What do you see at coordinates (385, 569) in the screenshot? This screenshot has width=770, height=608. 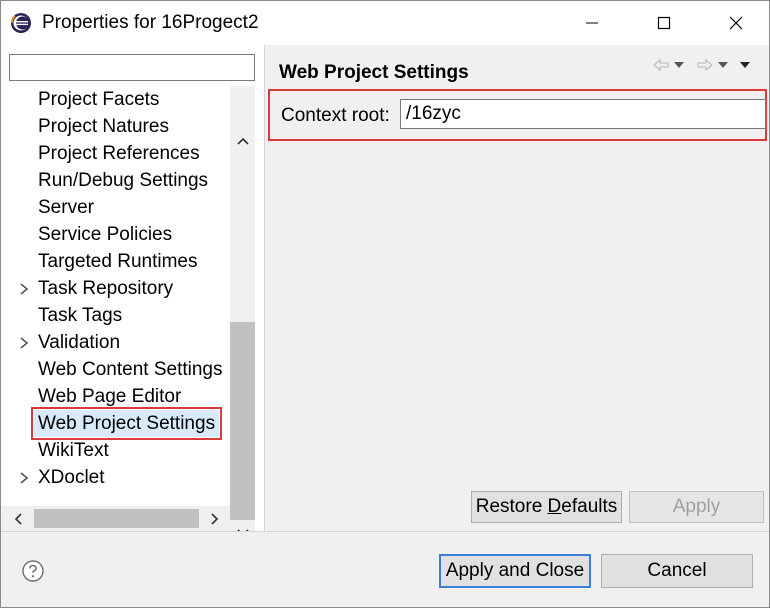 I see `dialog-button-bar: Apply and Close Cancel` at bounding box center [385, 569].